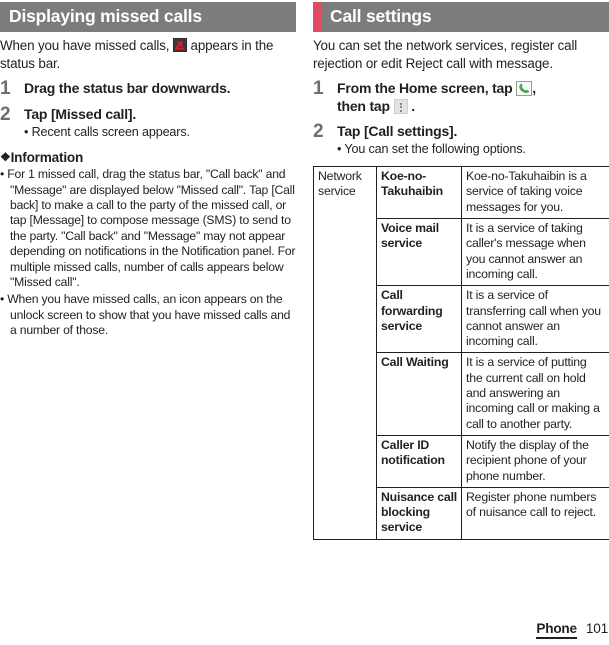 The image size is (609, 645). Describe the element at coordinates (345, 353) in the screenshot. I see `table-cell-category: Network service` at that location.